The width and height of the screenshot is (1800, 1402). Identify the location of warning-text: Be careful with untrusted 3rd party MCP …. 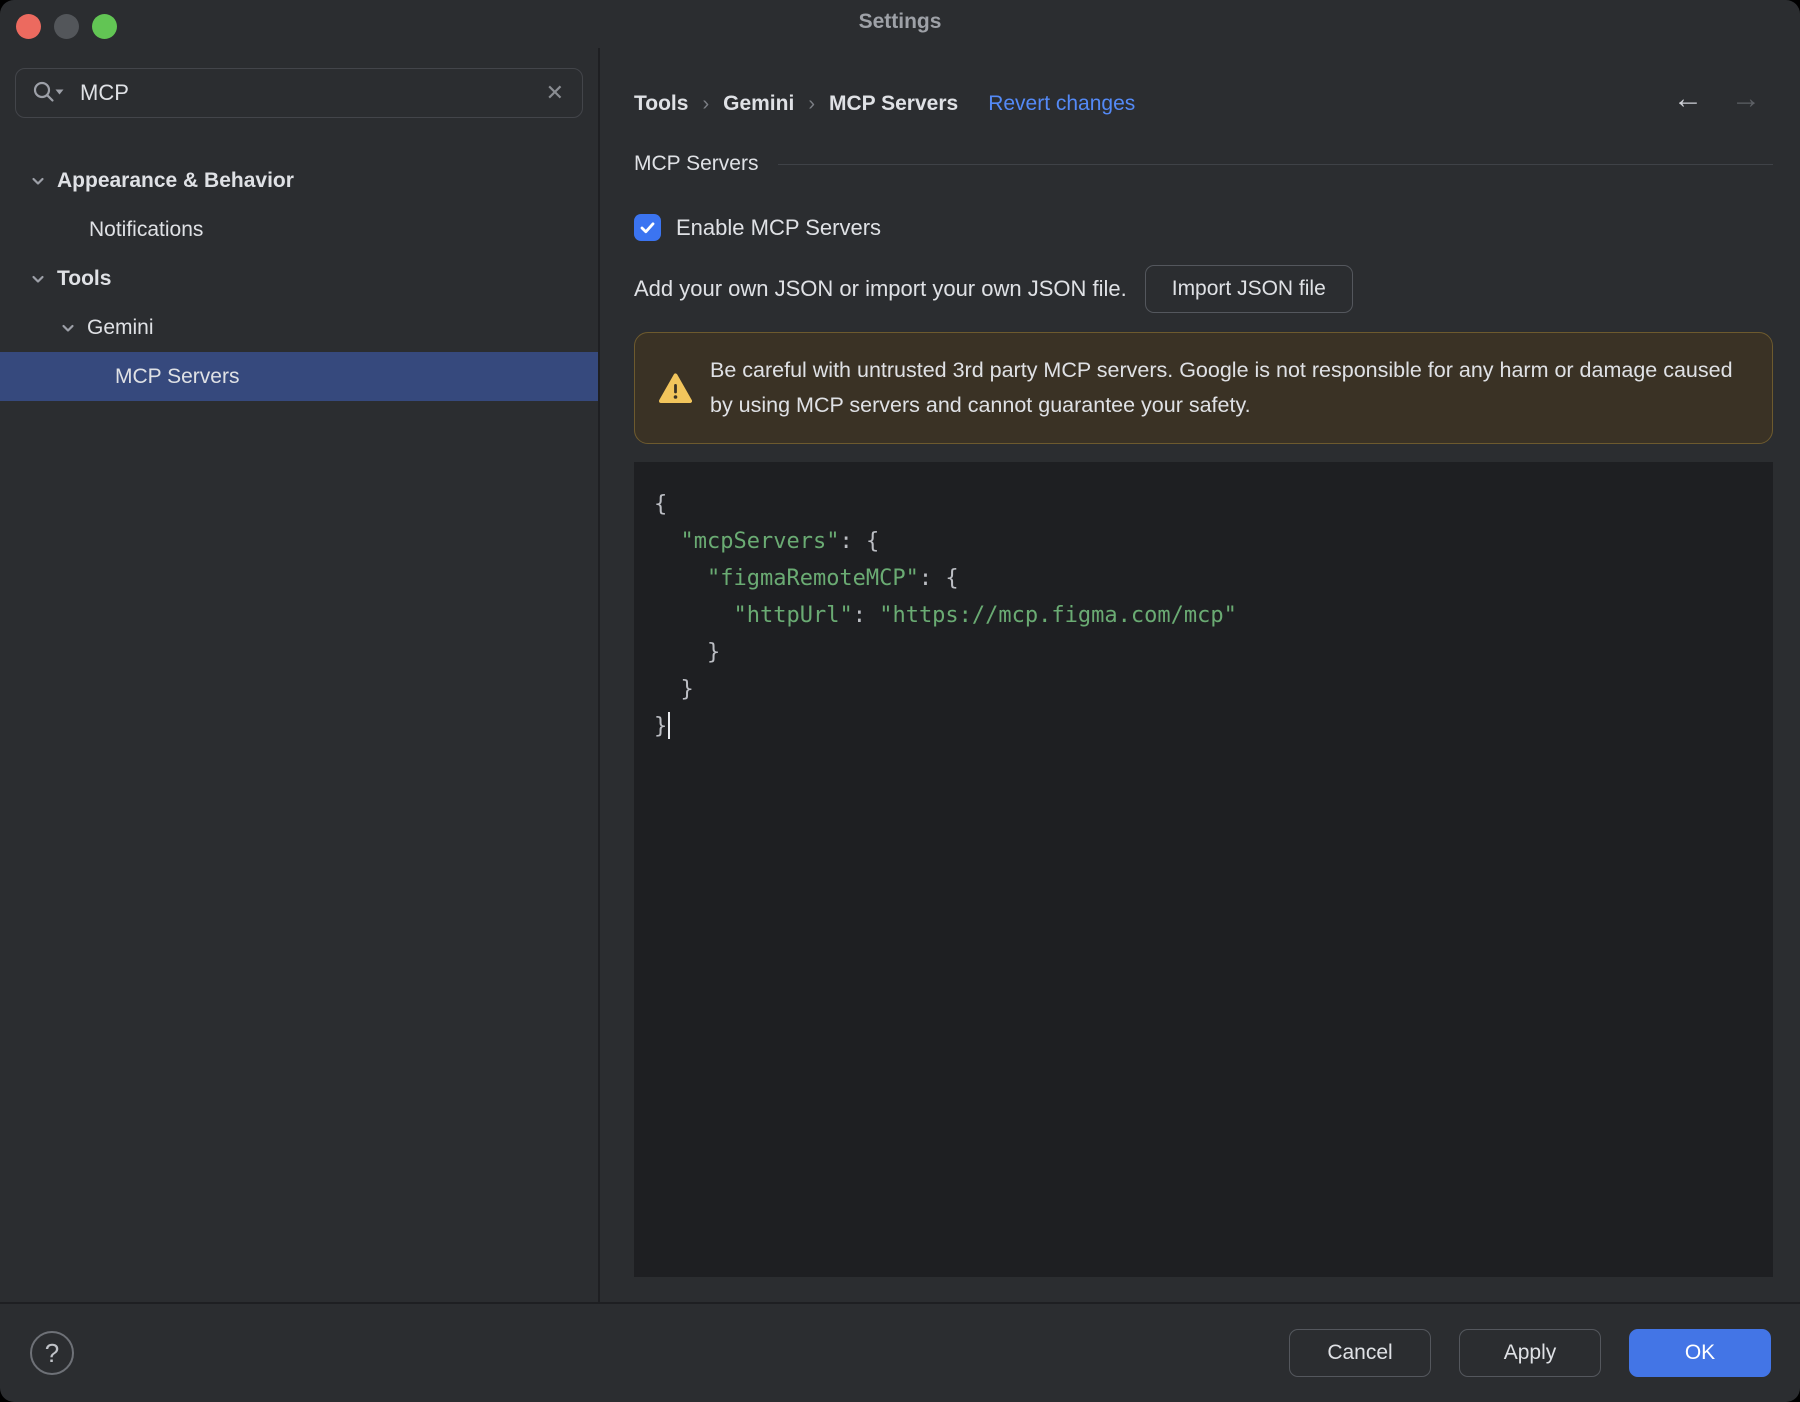
(1221, 387).